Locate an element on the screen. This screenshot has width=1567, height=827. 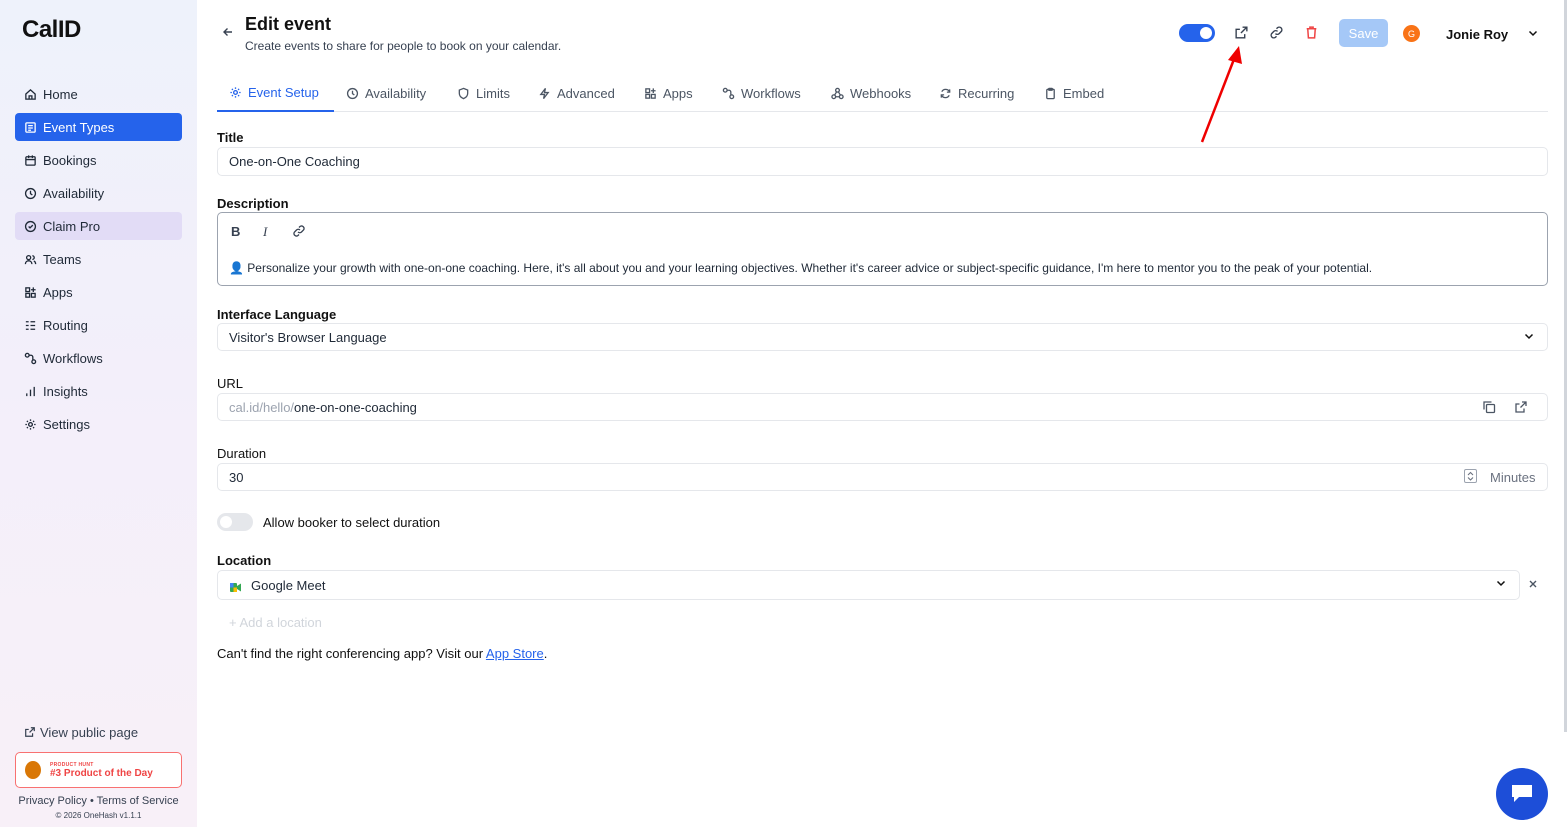
tab-embed: Embed is located at coordinates (1074, 93).